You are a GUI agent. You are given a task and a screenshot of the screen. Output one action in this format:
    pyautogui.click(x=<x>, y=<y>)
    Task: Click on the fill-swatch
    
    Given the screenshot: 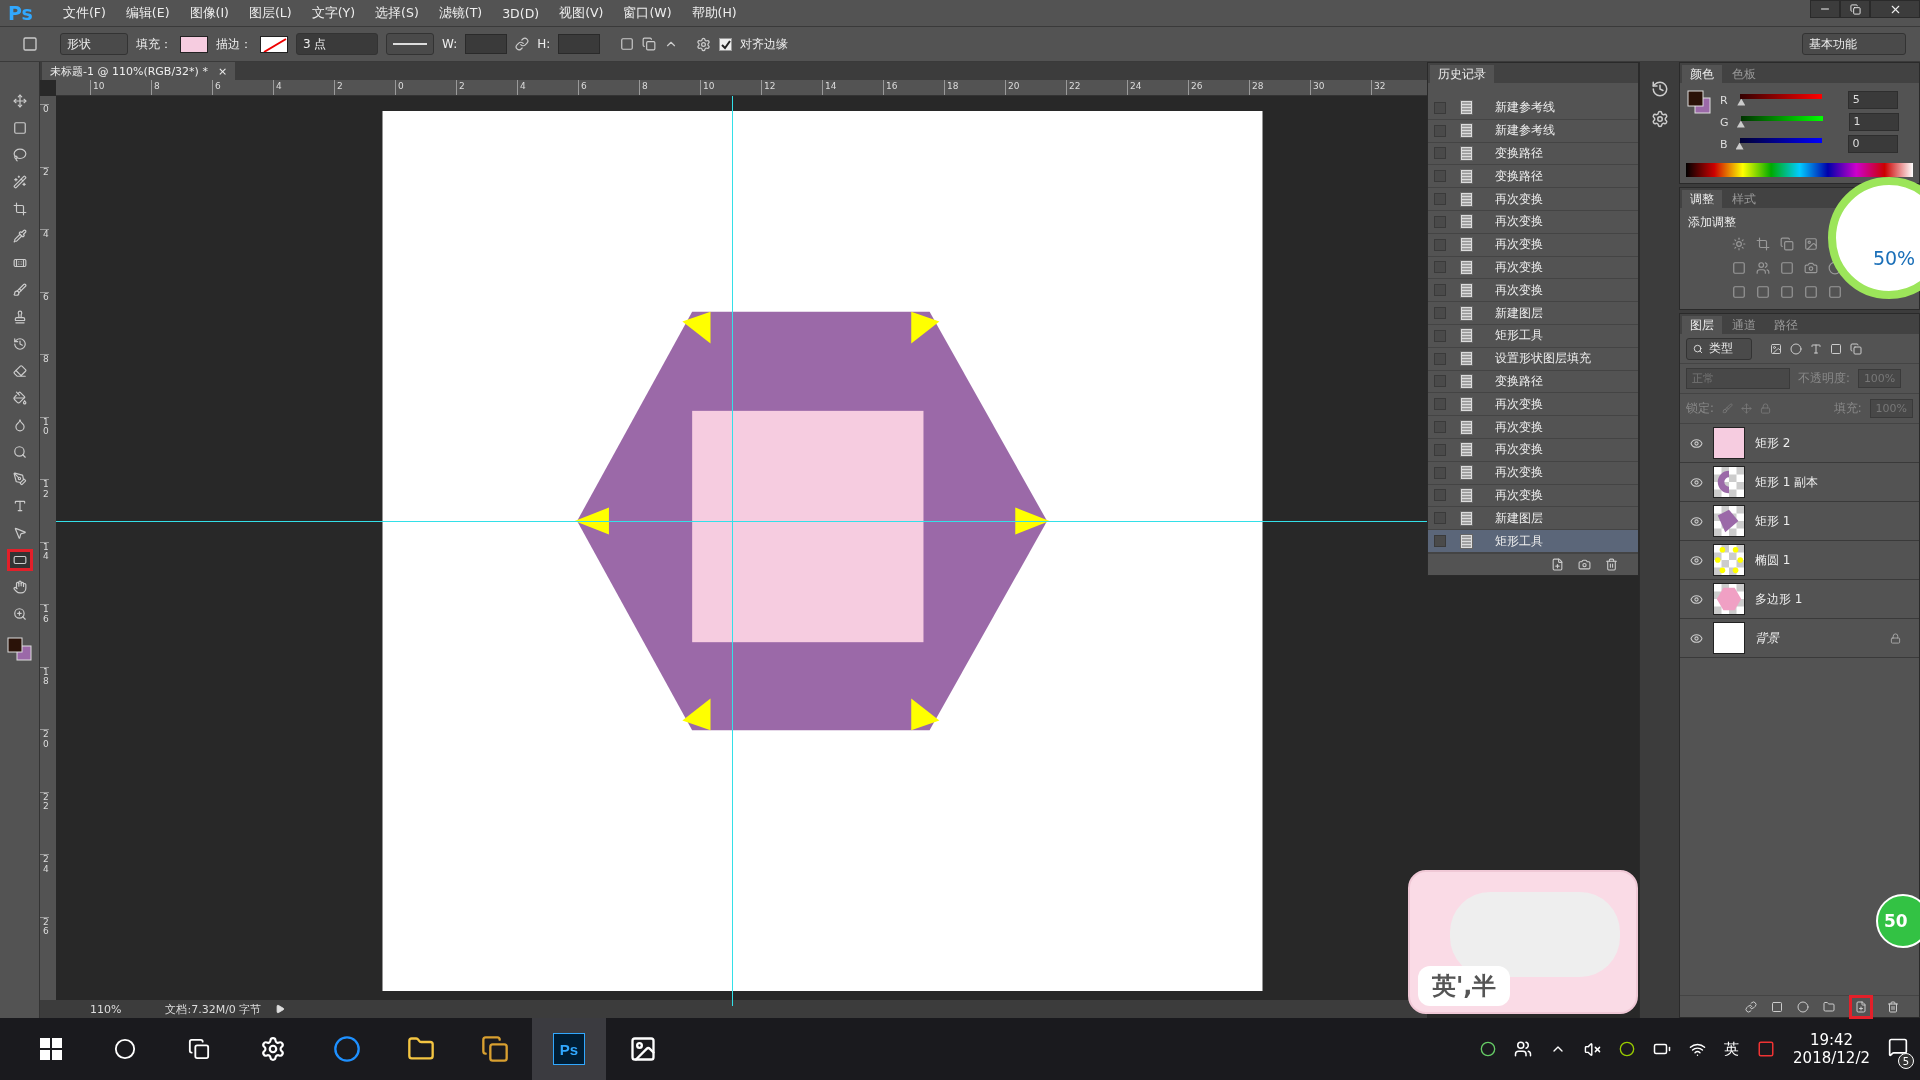 What is the action you would take?
    pyautogui.click(x=194, y=44)
    